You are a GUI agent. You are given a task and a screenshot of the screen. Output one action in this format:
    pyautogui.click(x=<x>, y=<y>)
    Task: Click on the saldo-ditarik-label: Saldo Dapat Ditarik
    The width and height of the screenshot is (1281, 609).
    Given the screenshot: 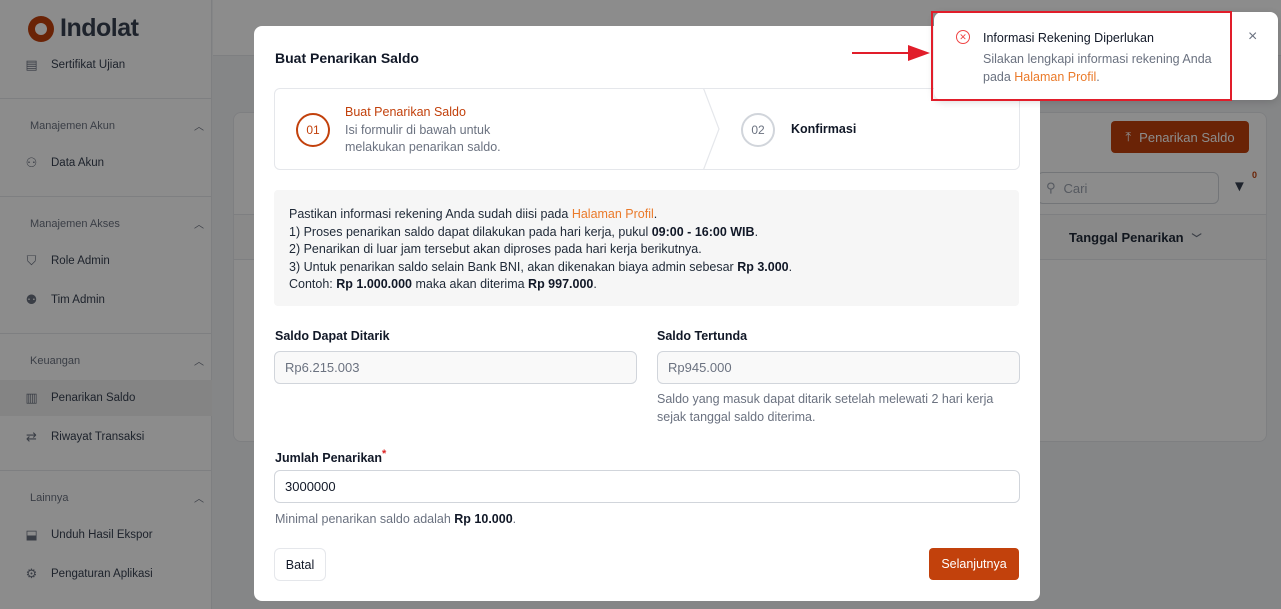 What is the action you would take?
    pyautogui.click(x=332, y=336)
    